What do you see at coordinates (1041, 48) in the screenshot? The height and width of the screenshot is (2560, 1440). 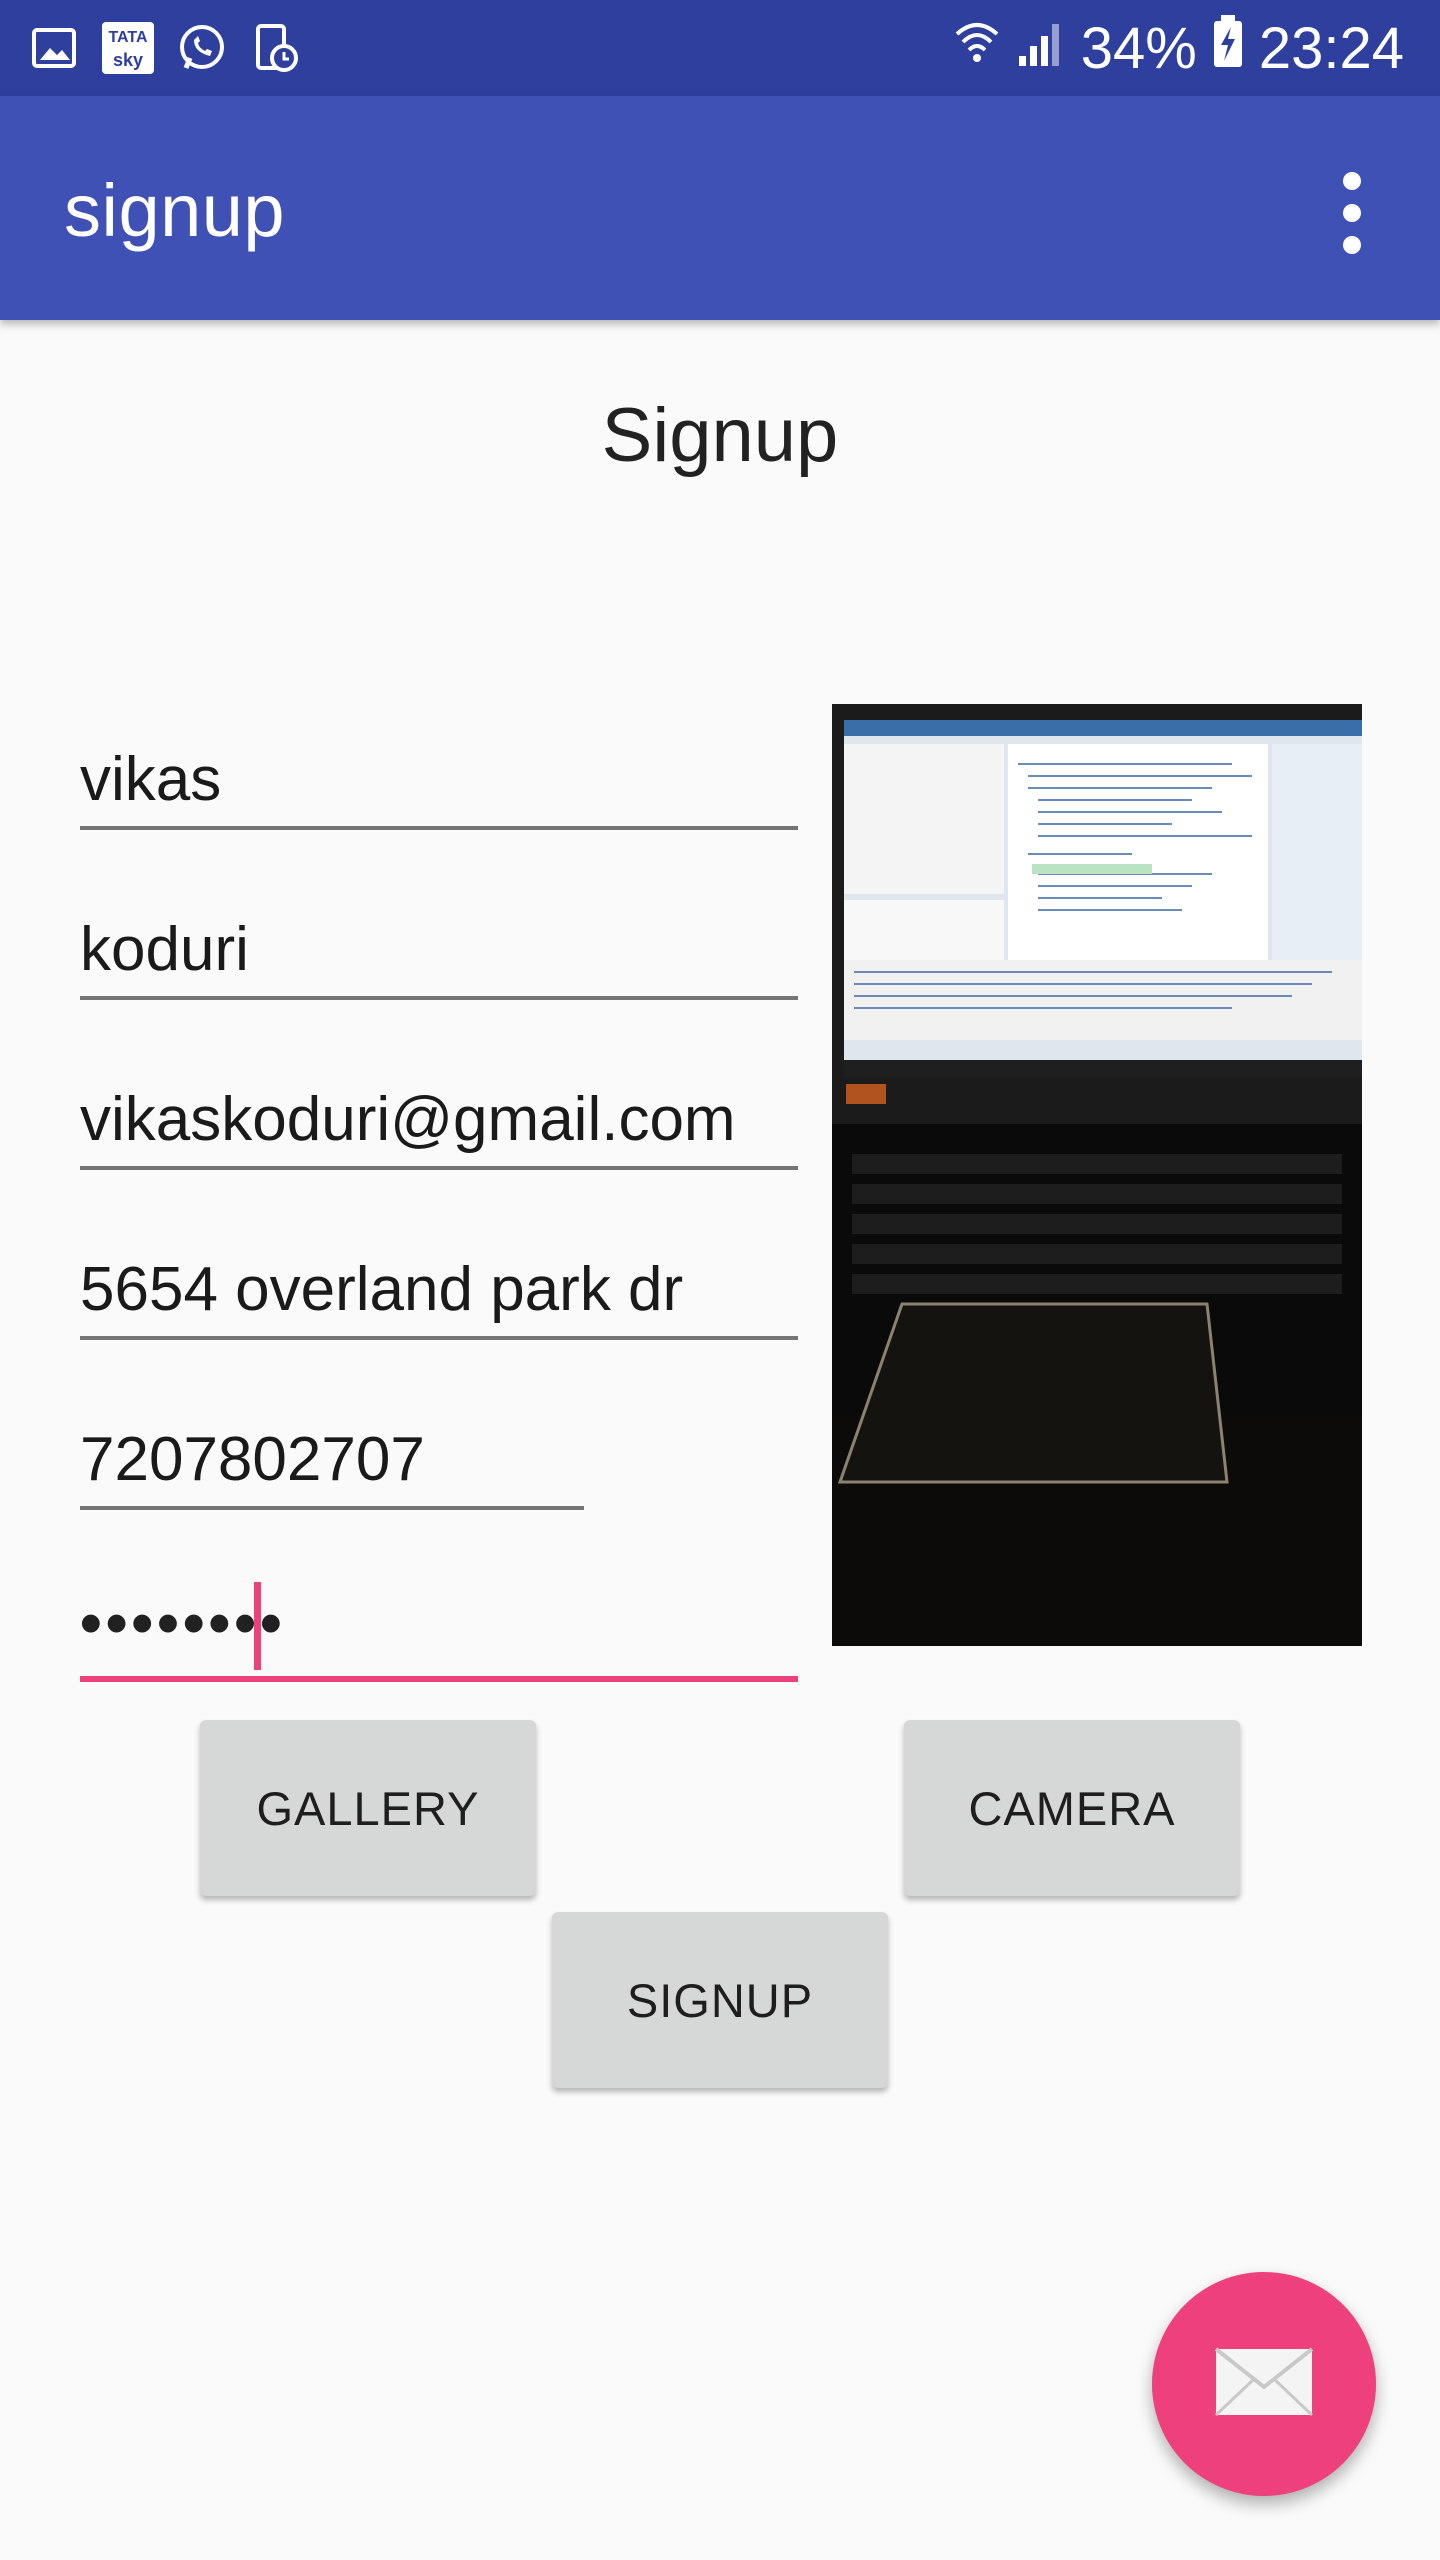 I see `signal-icon` at bounding box center [1041, 48].